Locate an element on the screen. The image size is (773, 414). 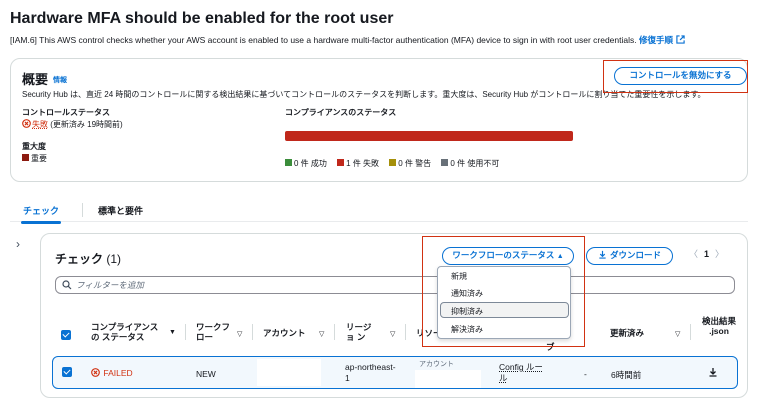
redacted-resource is located at coordinates (448, 379).